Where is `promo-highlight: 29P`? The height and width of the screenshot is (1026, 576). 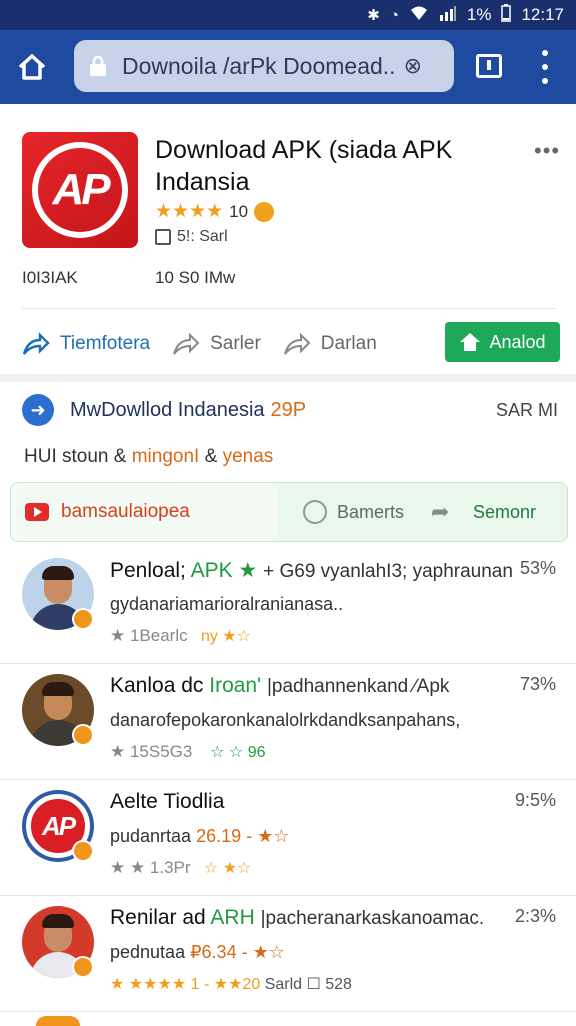 promo-highlight: 29P is located at coordinates (288, 409).